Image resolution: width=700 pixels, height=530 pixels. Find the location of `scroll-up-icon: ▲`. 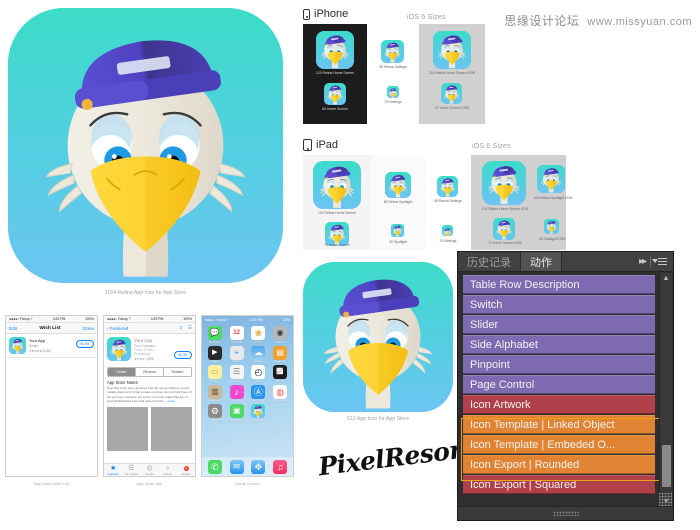

scroll-up-icon: ▲ is located at coordinates (666, 278).